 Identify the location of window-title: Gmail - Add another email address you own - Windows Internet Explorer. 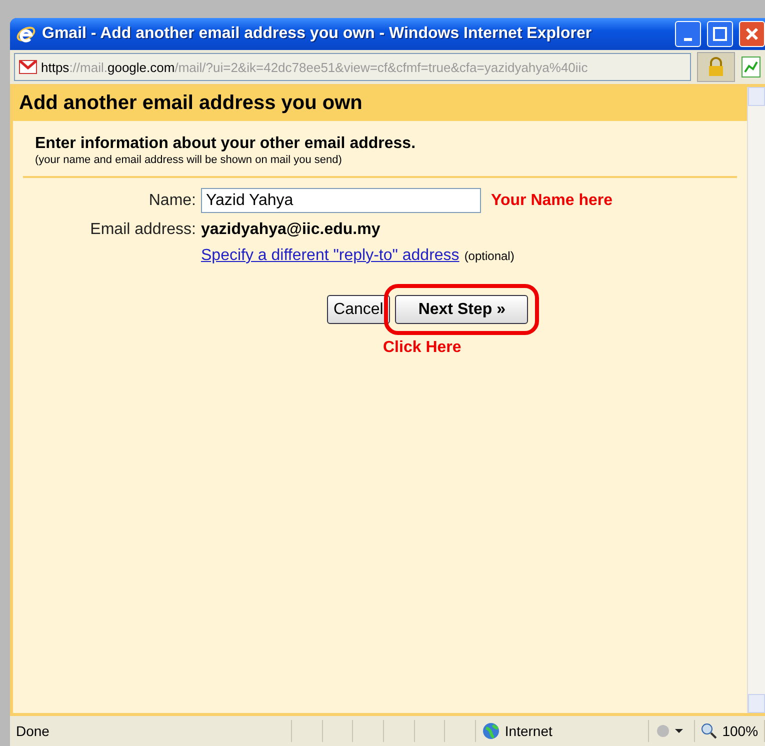
(317, 34).